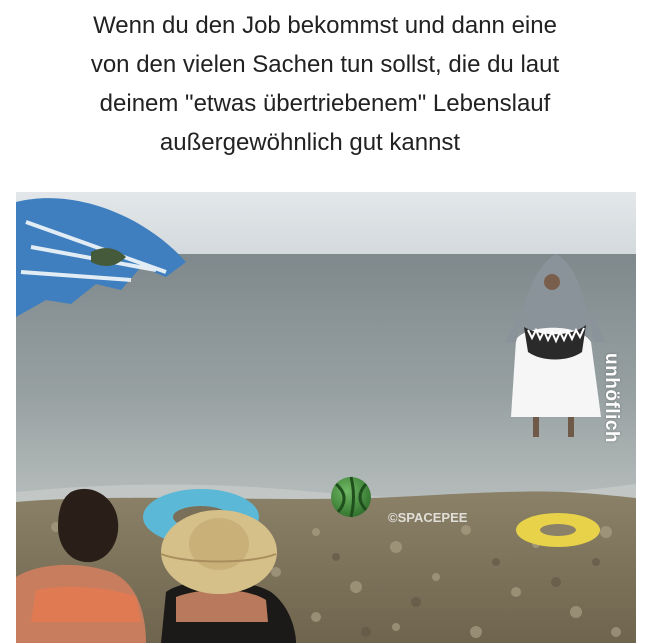 This screenshot has height=643, width=650. What do you see at coordinates (310, 142) in the screenshot?
I see `caption-line-4: außergewöhnlich gut kannst` at bounding box center [310, 142].